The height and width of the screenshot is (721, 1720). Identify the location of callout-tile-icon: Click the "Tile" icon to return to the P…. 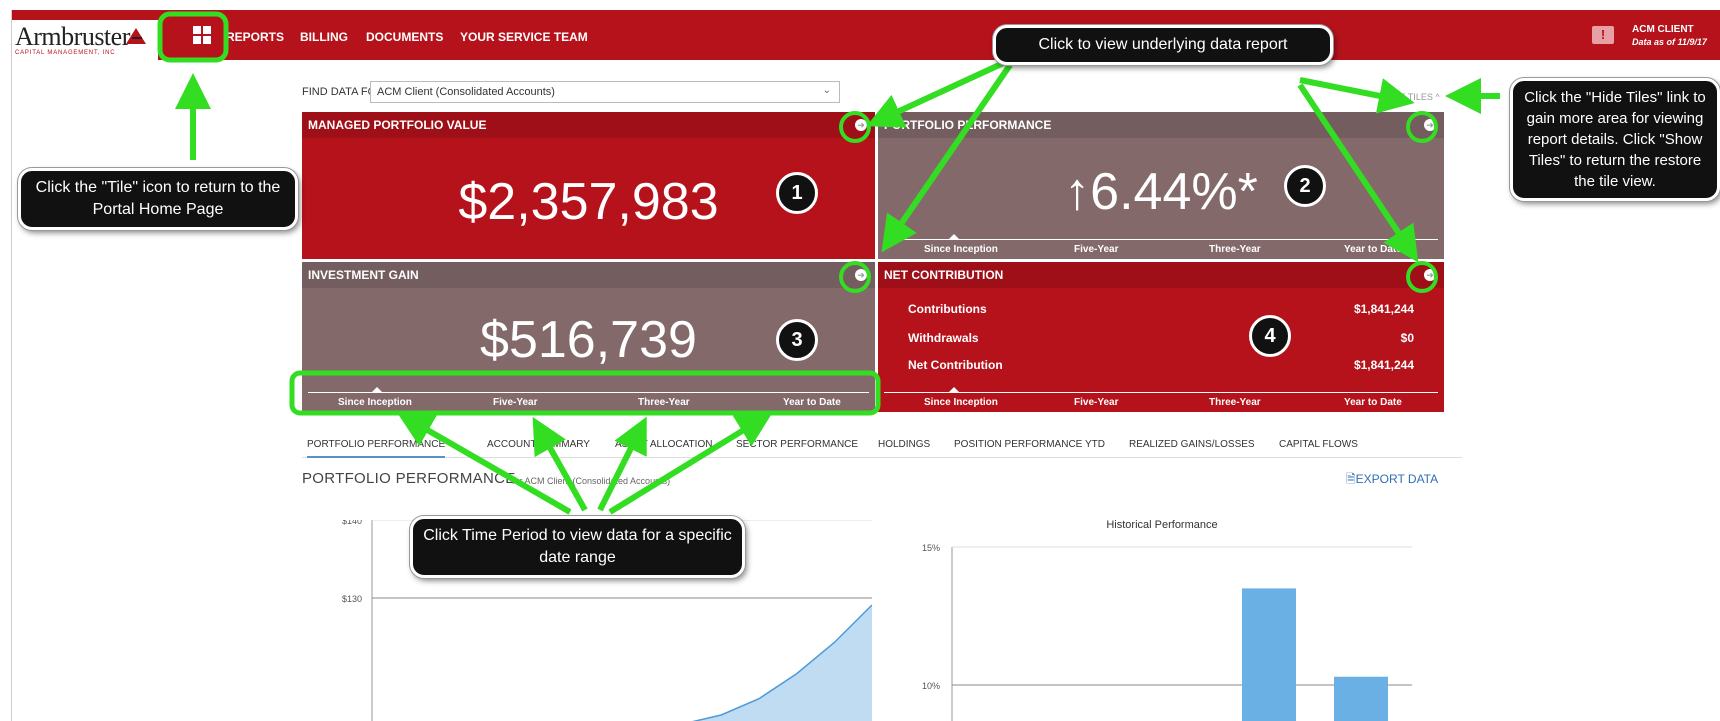
(158, 199).